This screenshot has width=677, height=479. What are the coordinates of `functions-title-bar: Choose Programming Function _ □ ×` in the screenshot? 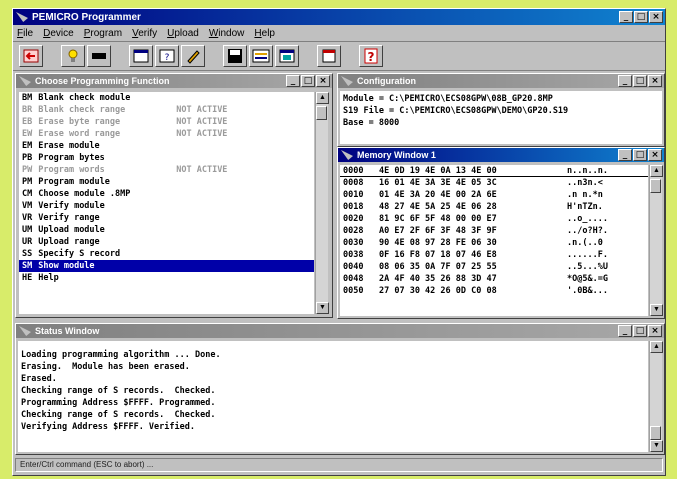 It's located at (174, 81).